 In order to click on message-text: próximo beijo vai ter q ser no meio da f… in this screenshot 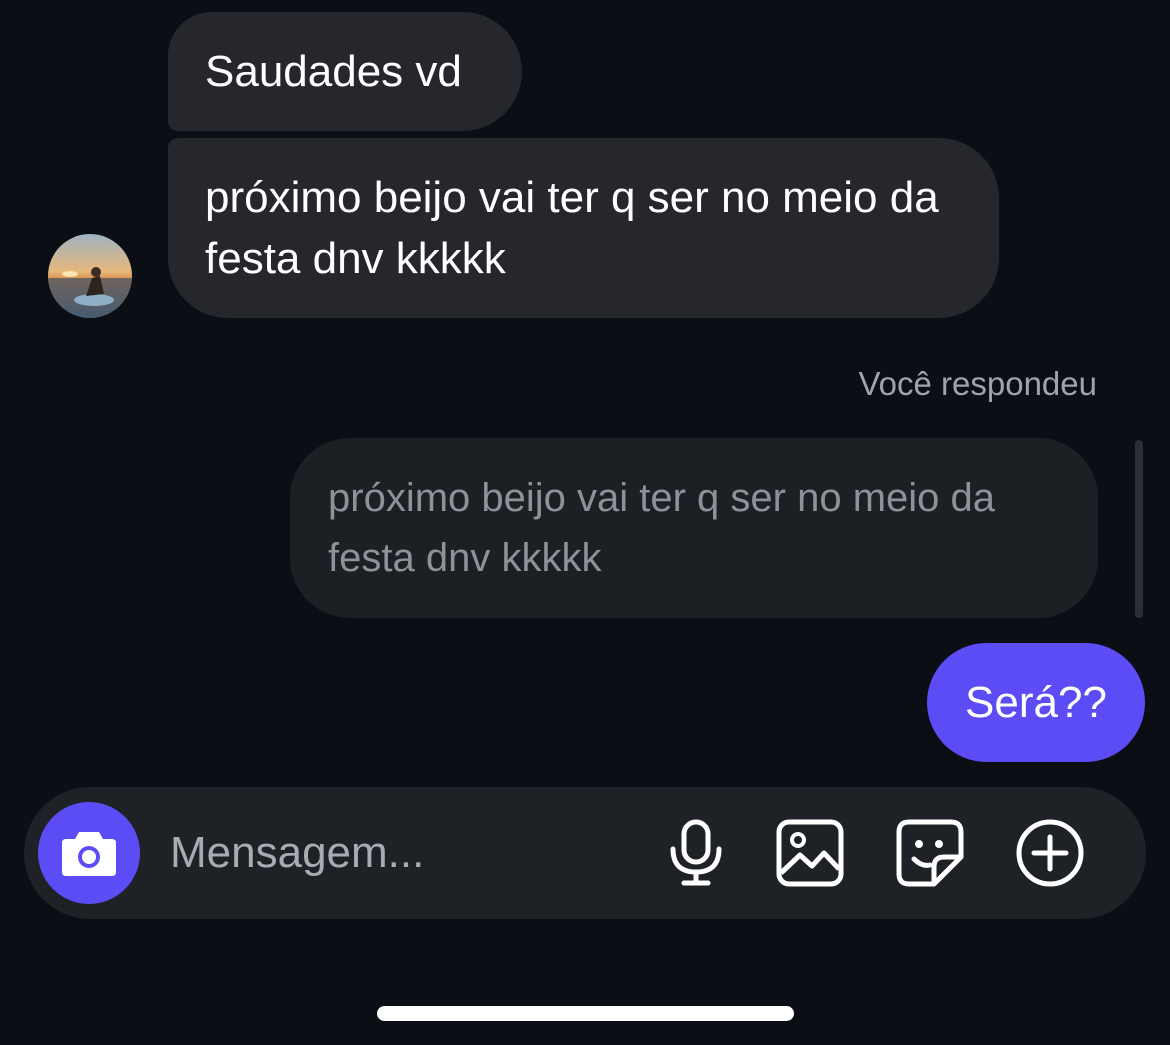, I will do `click(572, 228)`.